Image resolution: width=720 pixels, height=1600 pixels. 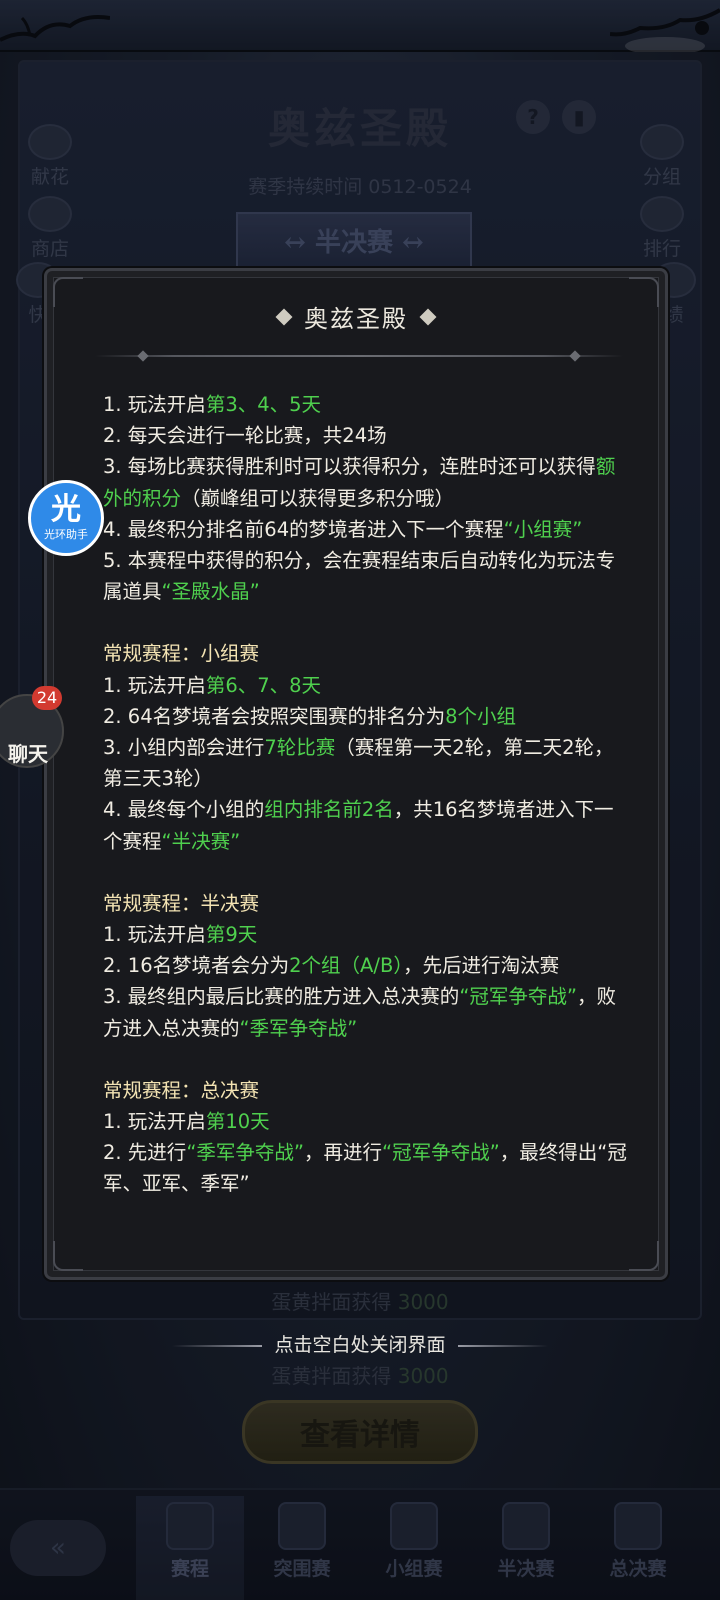 What do you see at coordinates (210, 592) in the screenshot?
I see `highlight-text: “圣殿水晶”` at bounding box center [210, 592].